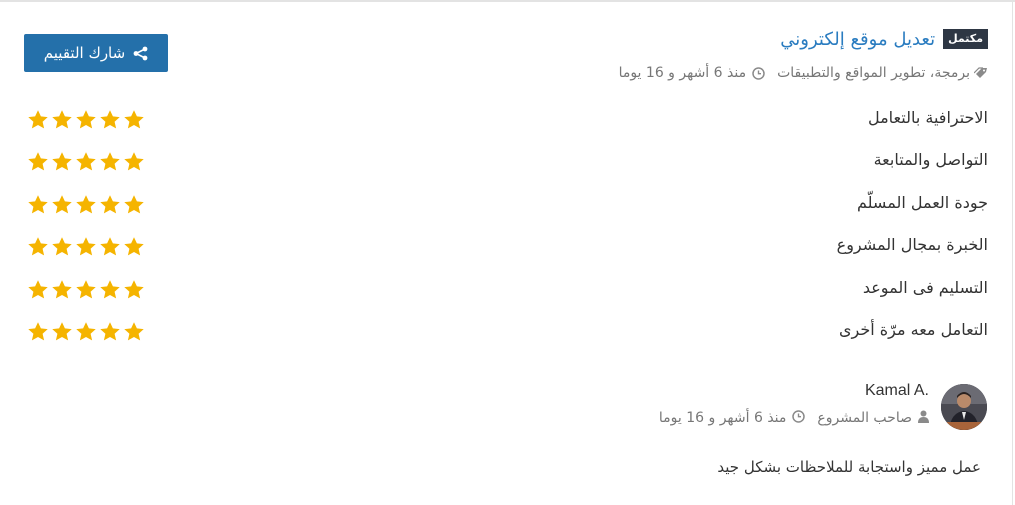 The width and height of the screenshot is (1015, 505). I want to click on rating-row: الخبرة بمجال المشروع, so click(507, 247).